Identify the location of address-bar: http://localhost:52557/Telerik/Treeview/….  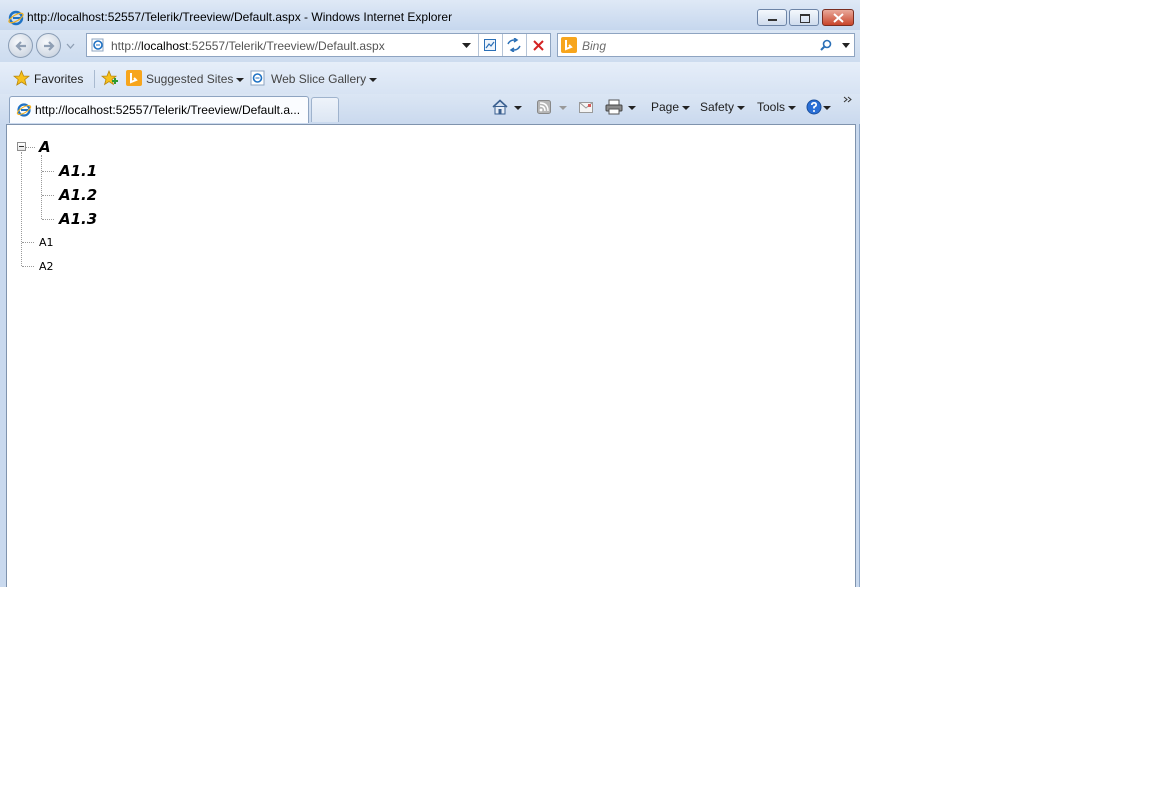
(318, 45).